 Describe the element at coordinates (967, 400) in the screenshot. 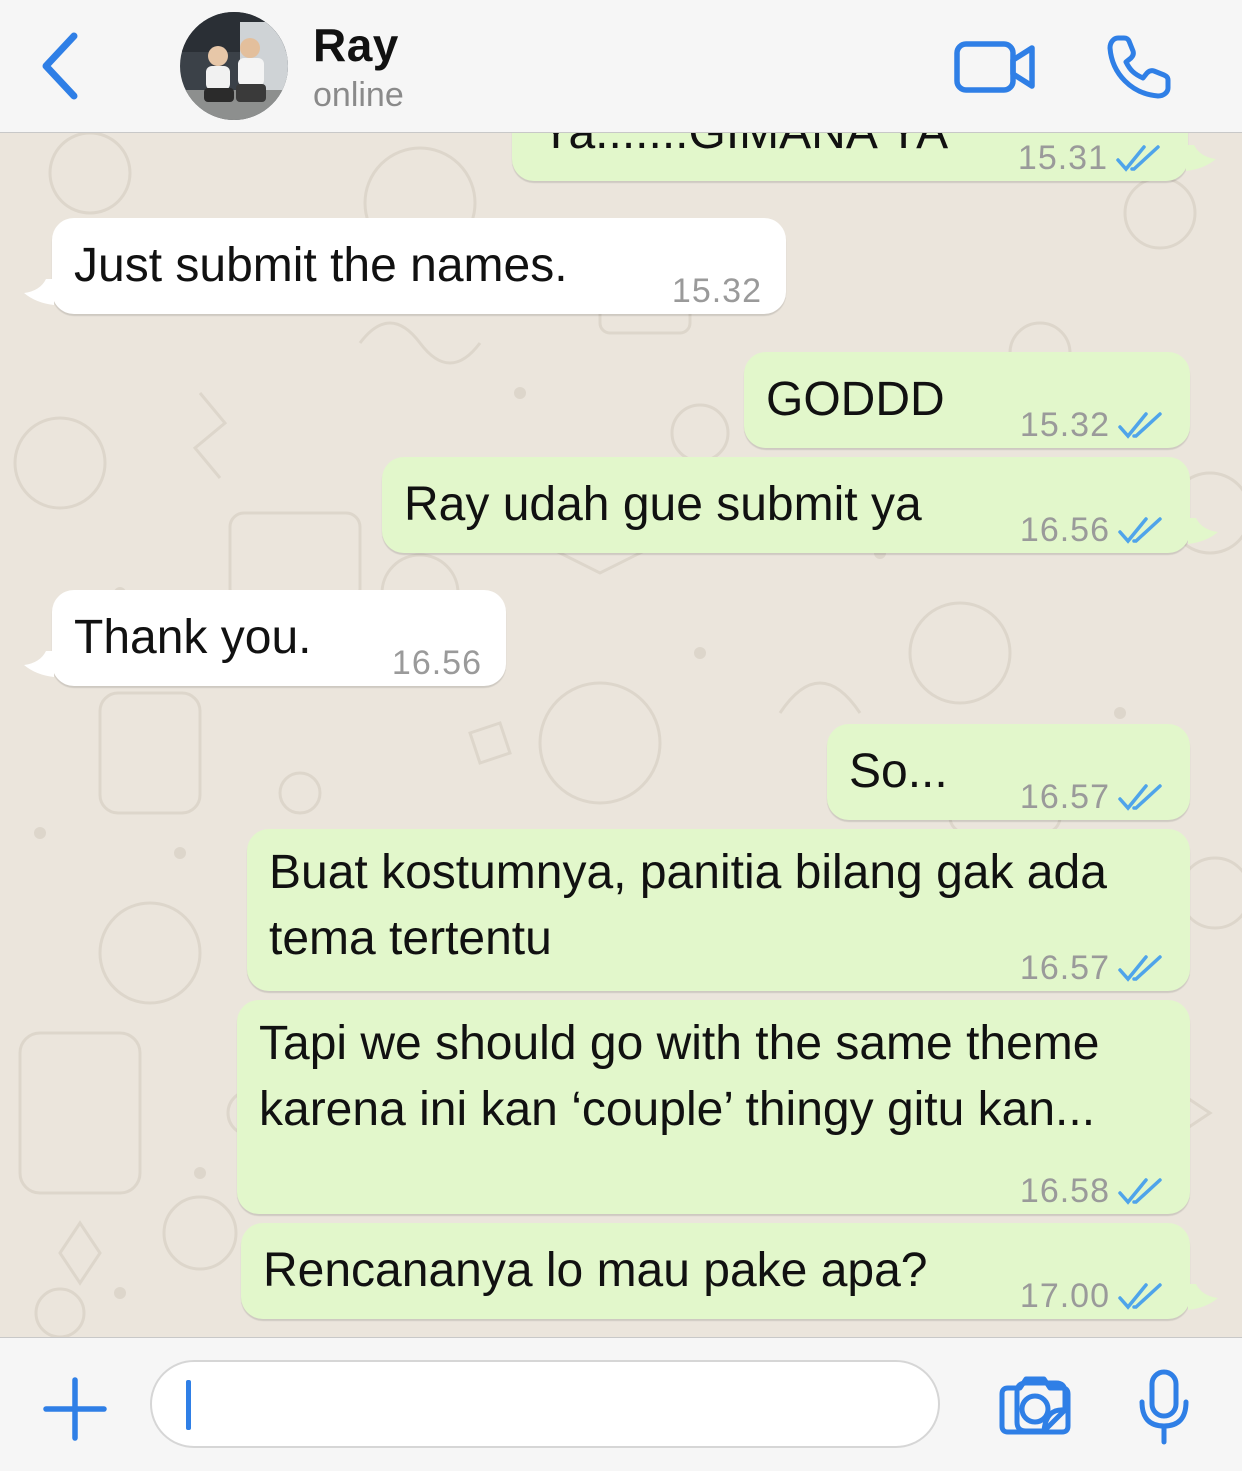

I see `message-bubble-outgoing: GODDD 15.32` at that location.